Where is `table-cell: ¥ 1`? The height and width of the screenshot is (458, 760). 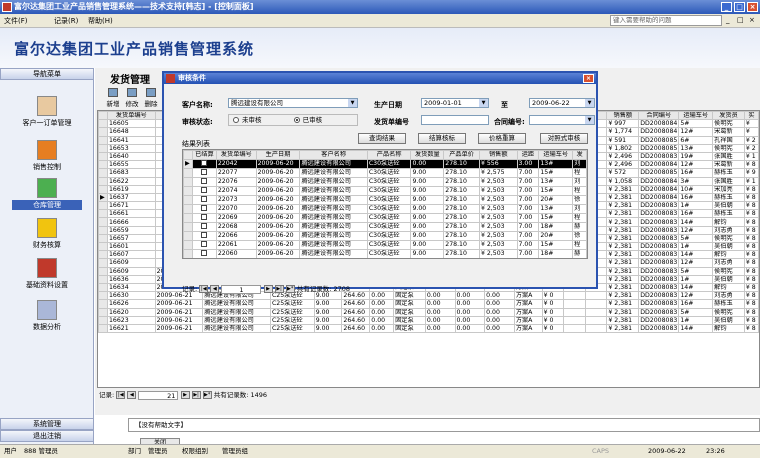
table-cell: ¥ 1 is located at coordinates (751, 156).